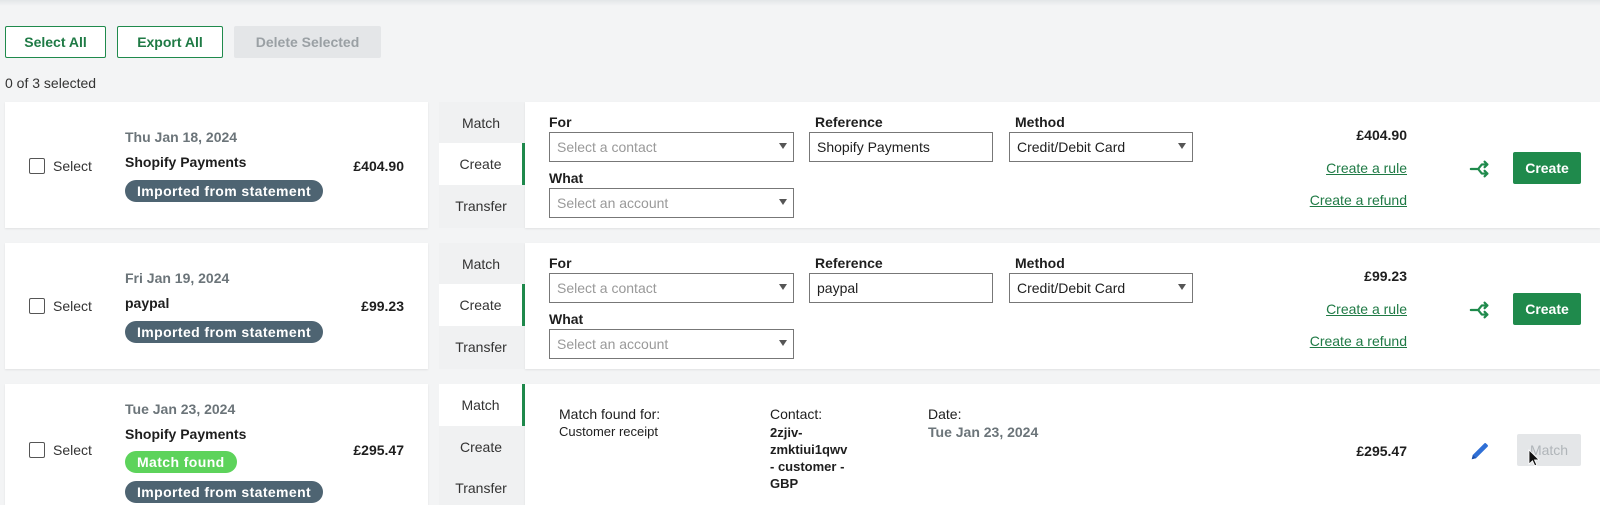 Image resolution: width=1600 pixels, height=505 pixels. Describe the element at coordinates (51, 83) in the screenshot. I see `selection-count: 0 of 3 selected` at that location.